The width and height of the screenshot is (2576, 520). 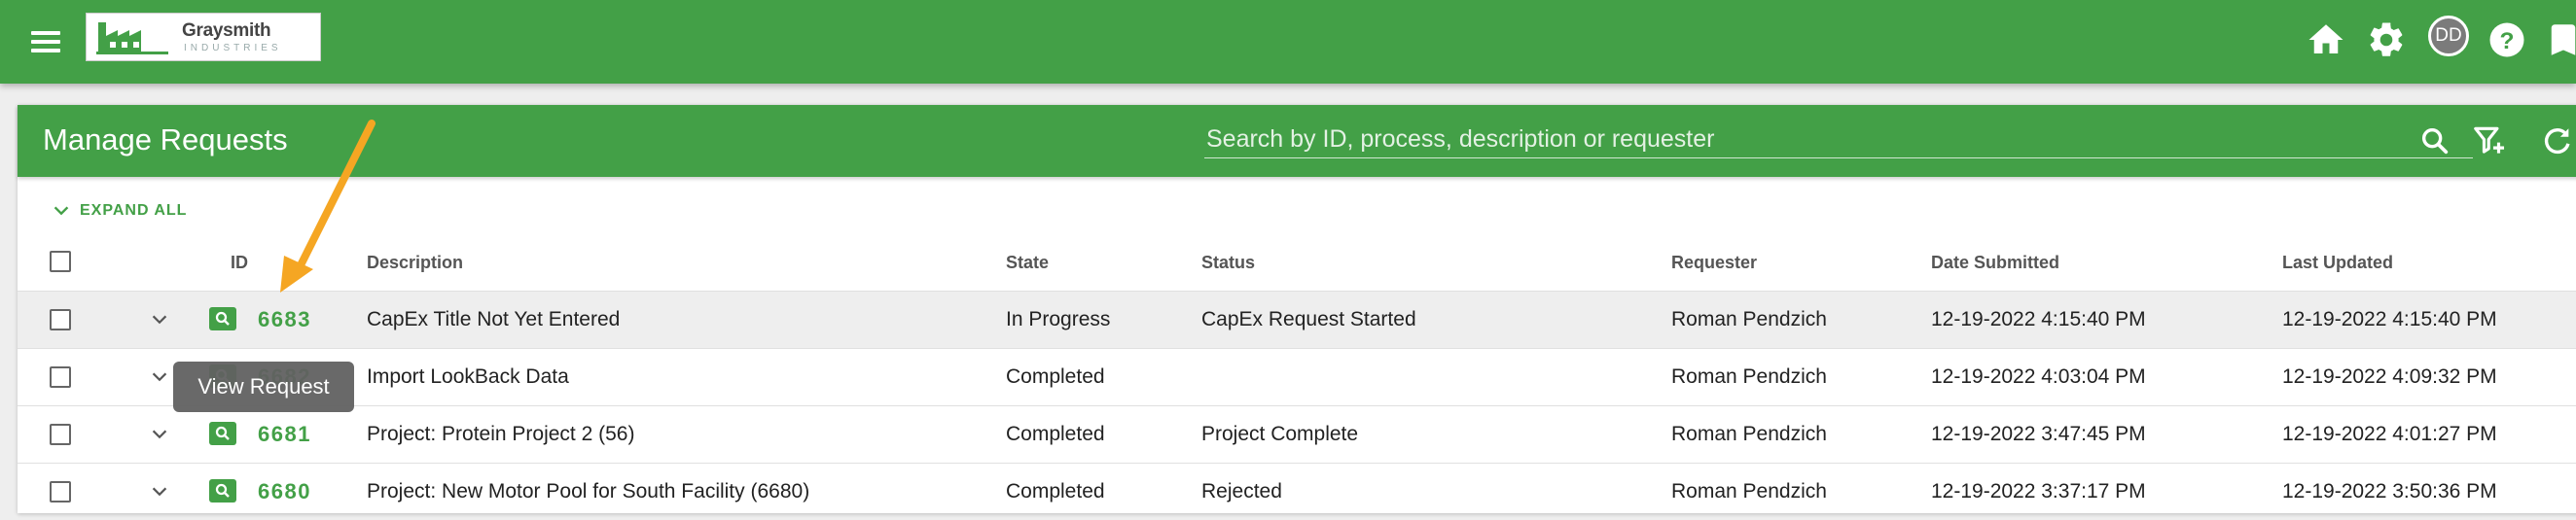 I want to click on column-header-status: Status, so click(x=1228, y=263).